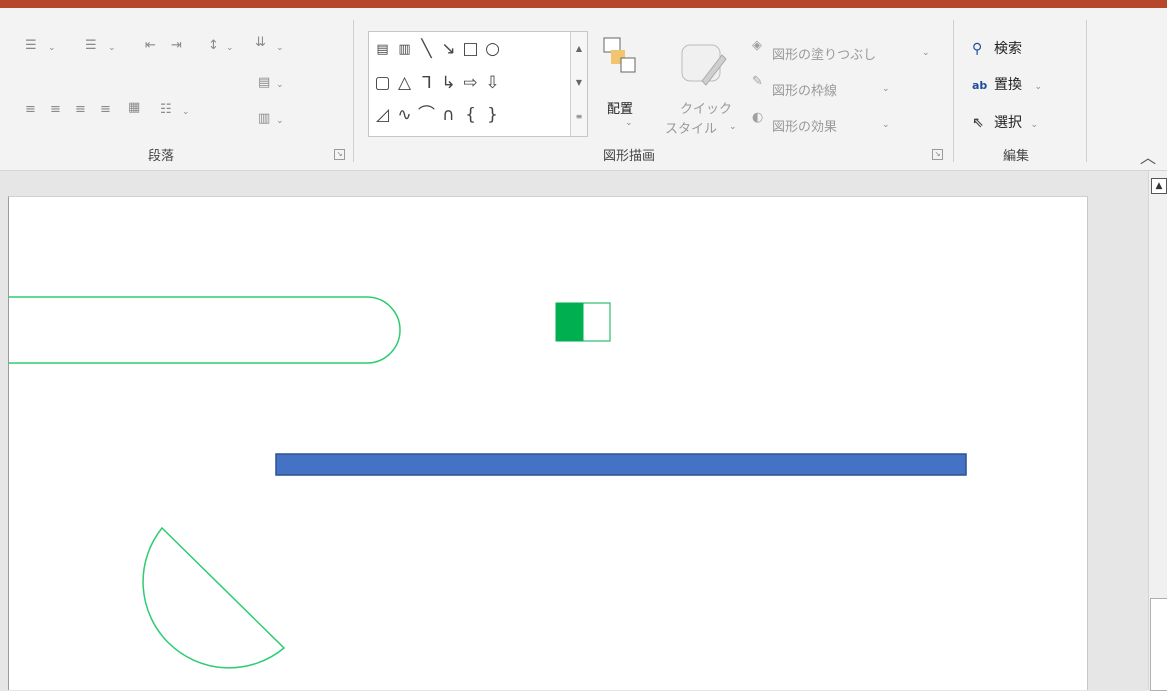  What do you see at coordinates (280, 48) in the screenshot?
I see `text-direction-dropdown-icon: ⌄` at bounding box center [280, 48].